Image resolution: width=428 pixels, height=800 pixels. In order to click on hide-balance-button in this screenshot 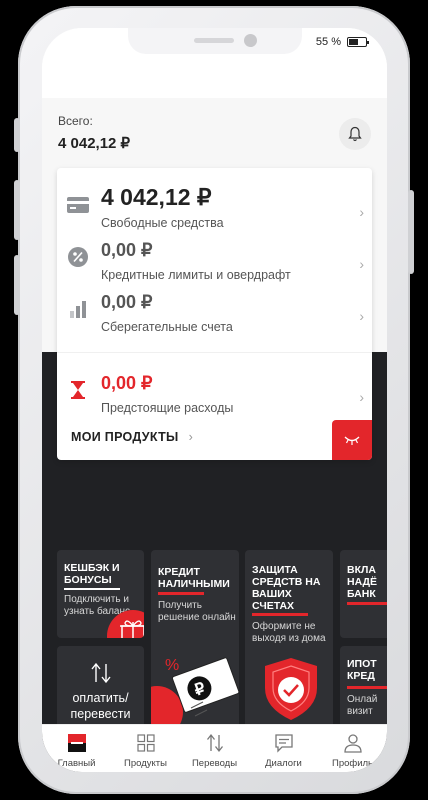, I will do `click(352, 440)`.